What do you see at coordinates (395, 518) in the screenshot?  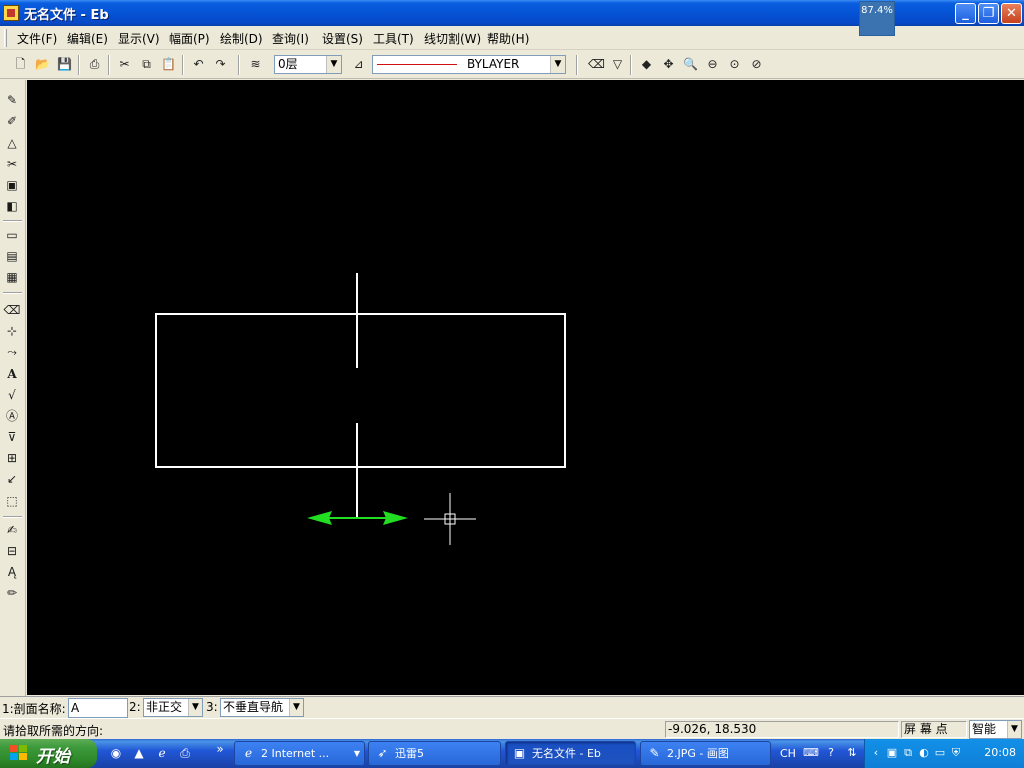 I see `direction-arrow-right` at bounding box center [395, 518].